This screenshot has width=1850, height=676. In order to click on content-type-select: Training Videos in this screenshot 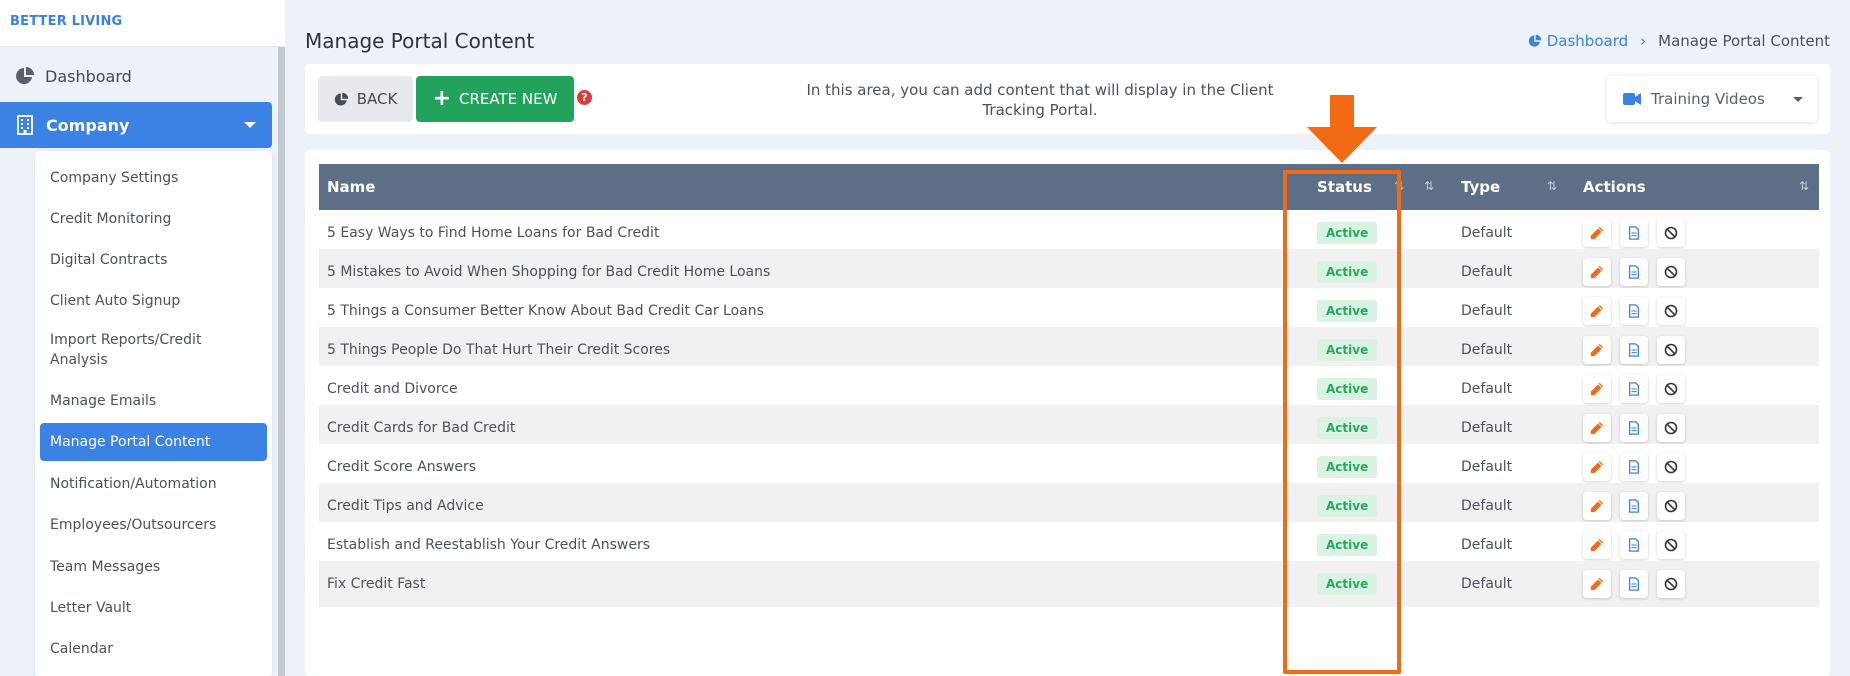, I will do `click(1712, 99)`.